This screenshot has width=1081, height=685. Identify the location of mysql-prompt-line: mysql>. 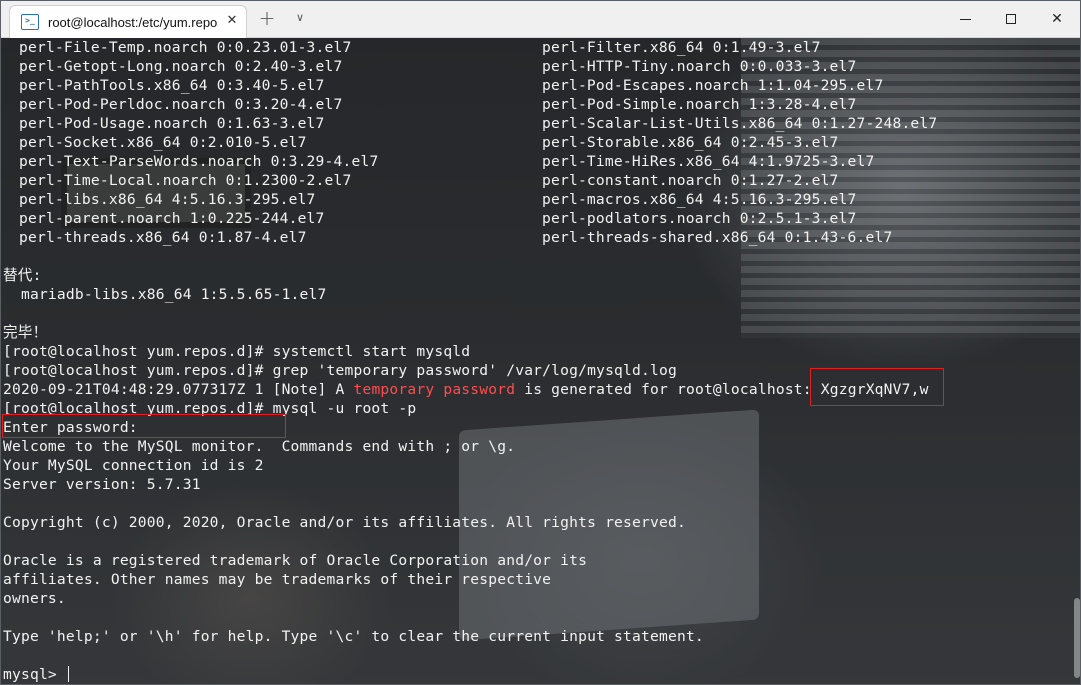
(36, 674).